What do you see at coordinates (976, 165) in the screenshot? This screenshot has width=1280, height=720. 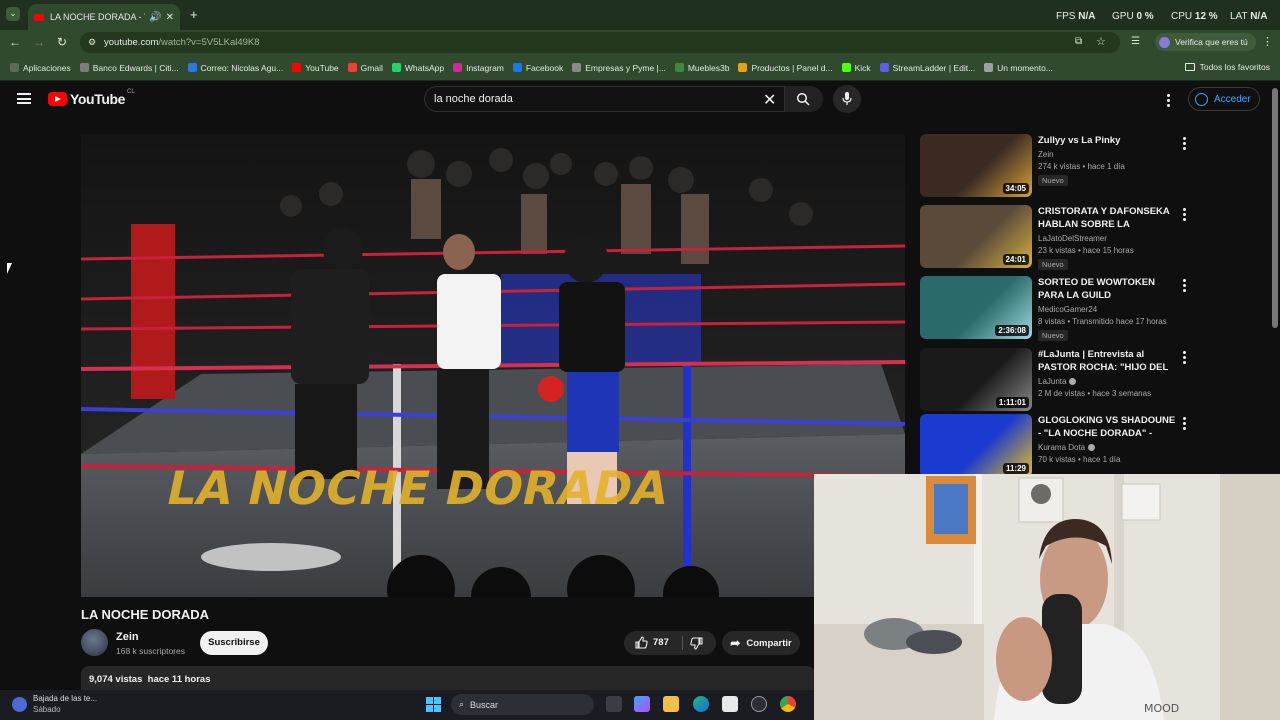 I see `video-thumbnail: 34:05` at bounding box center [976, 165].